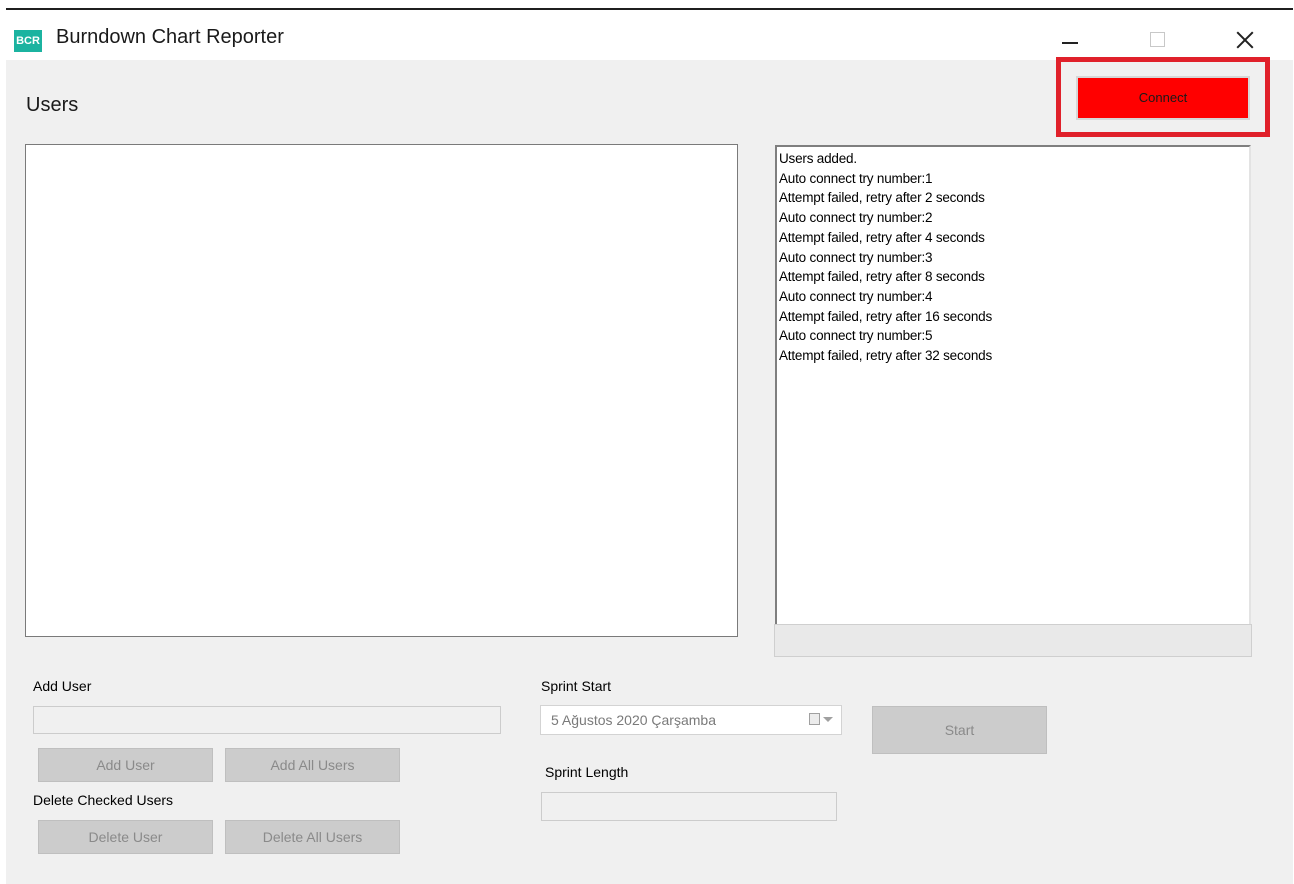 The width and height of the screenshot is (1294, 884). I want to click on window-title: Burndown Chart Reporter, so click(170, 37).